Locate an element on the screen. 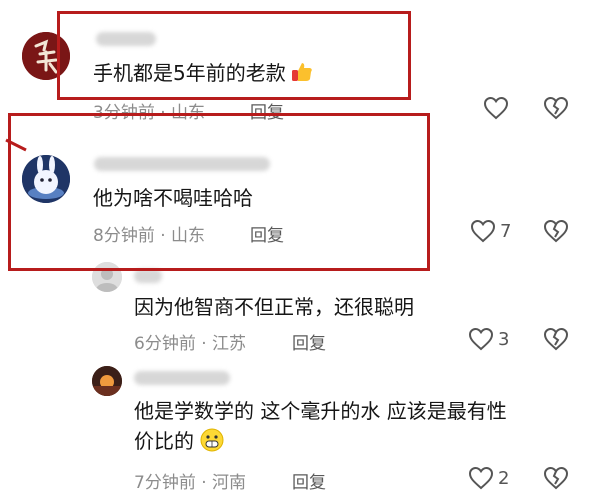  comment-3-dislike-button is located at coordinates (556, 339).